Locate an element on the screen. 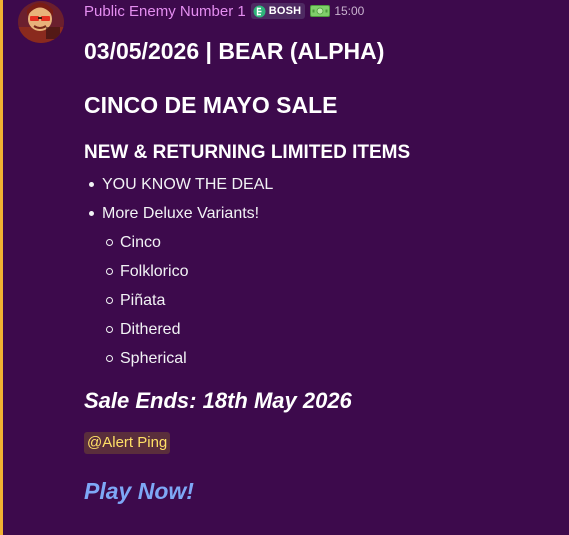 Image resolution: width=569 pixels, height=535 pixels. play-now-link: Play Now! is located at coordinates (321, 491).